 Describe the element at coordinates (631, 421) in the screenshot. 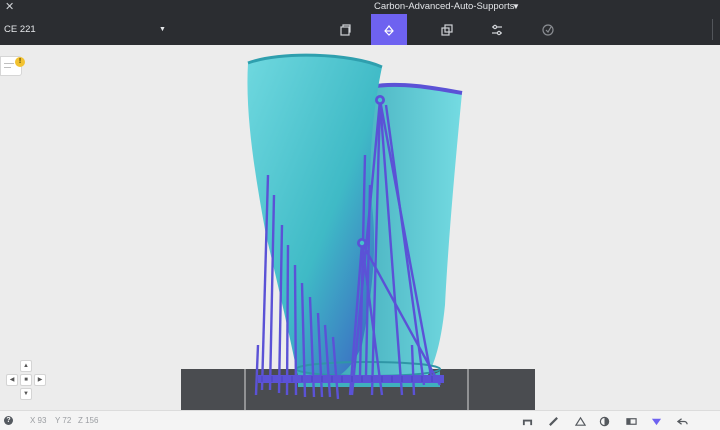

I see `split-view-icon` at that location.